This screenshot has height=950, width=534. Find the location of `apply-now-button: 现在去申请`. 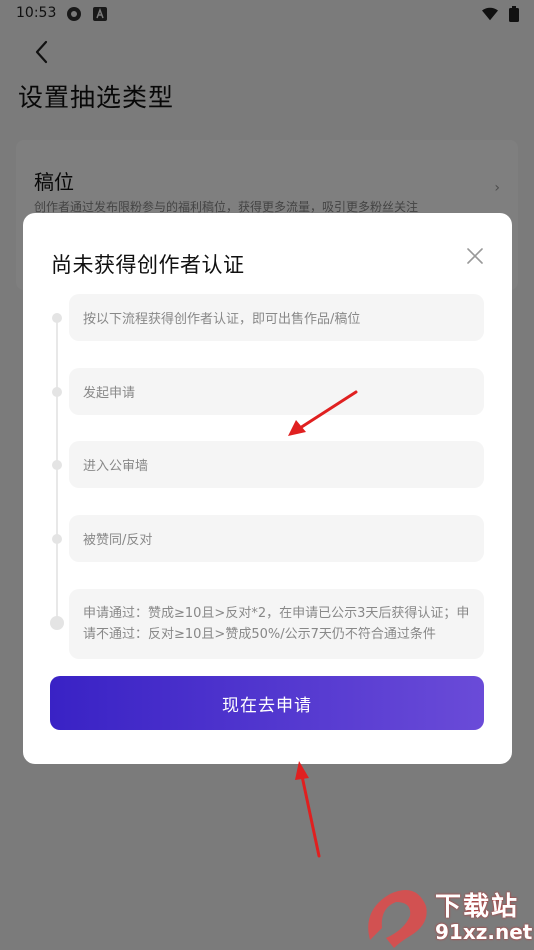

apply-now-button: 现在去申请 is located at coordinates (267, 703).